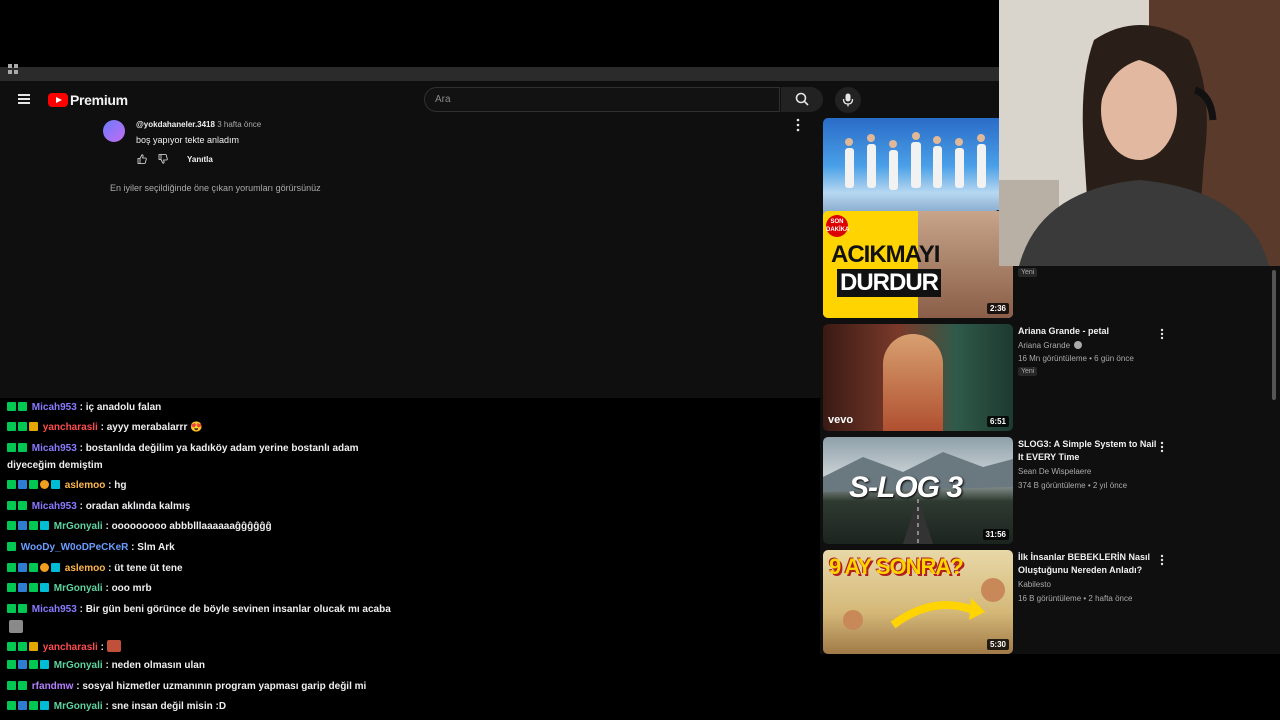 The height and width of the screenshot is (720, 1280). What do you see at coordinates (889, 283) in the screenshot?
I see `thumbnail-title-line-2: DURDUR` at bounding box center [889, 283].